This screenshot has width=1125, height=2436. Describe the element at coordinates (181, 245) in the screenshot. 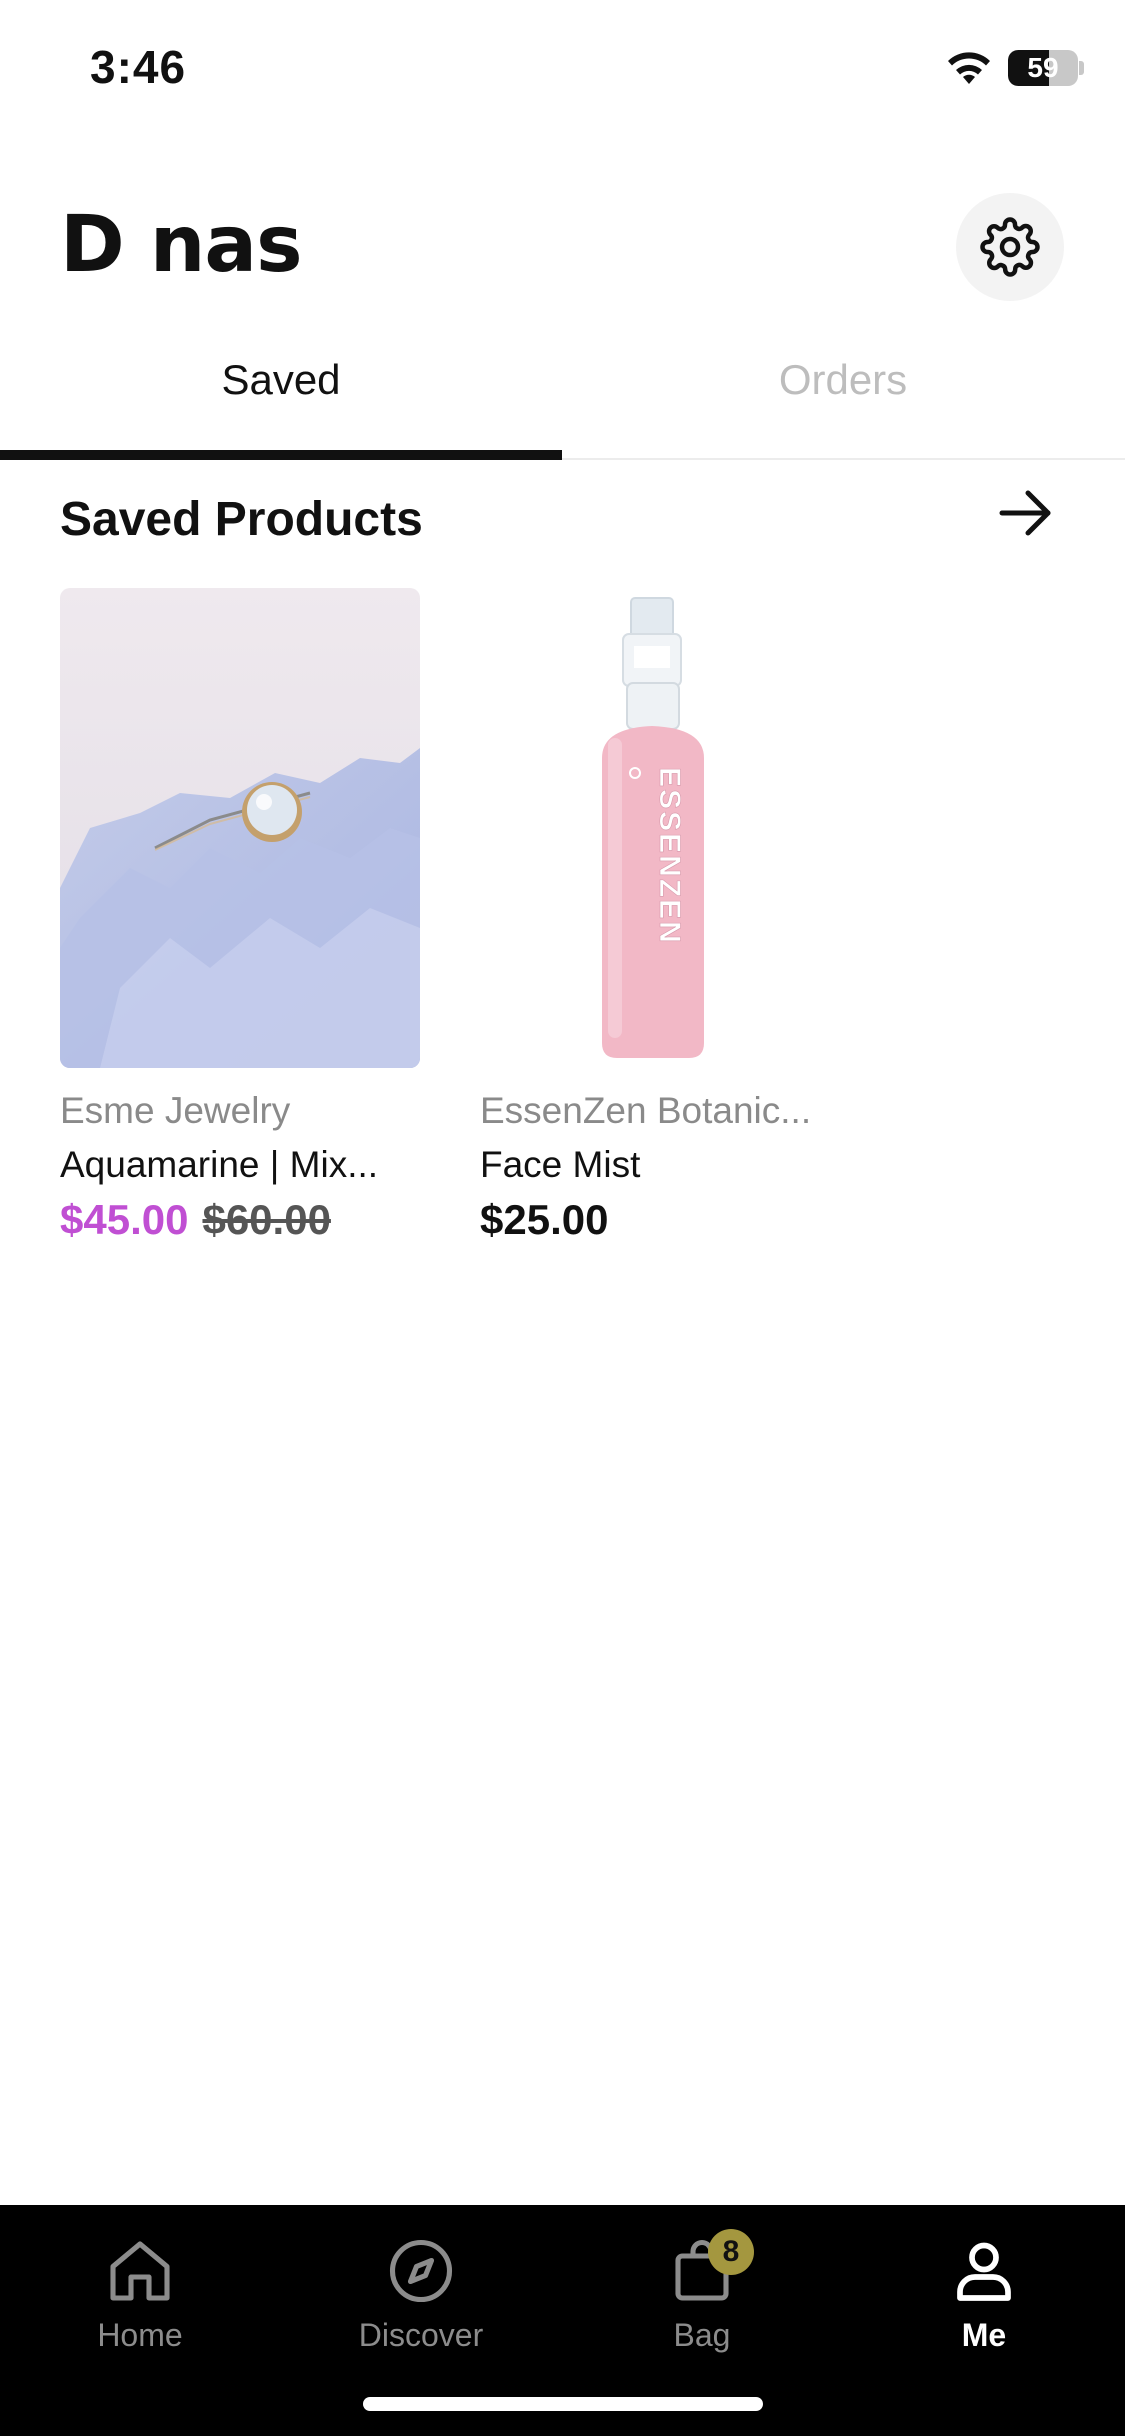

I see `page-title: D nas` at that location.